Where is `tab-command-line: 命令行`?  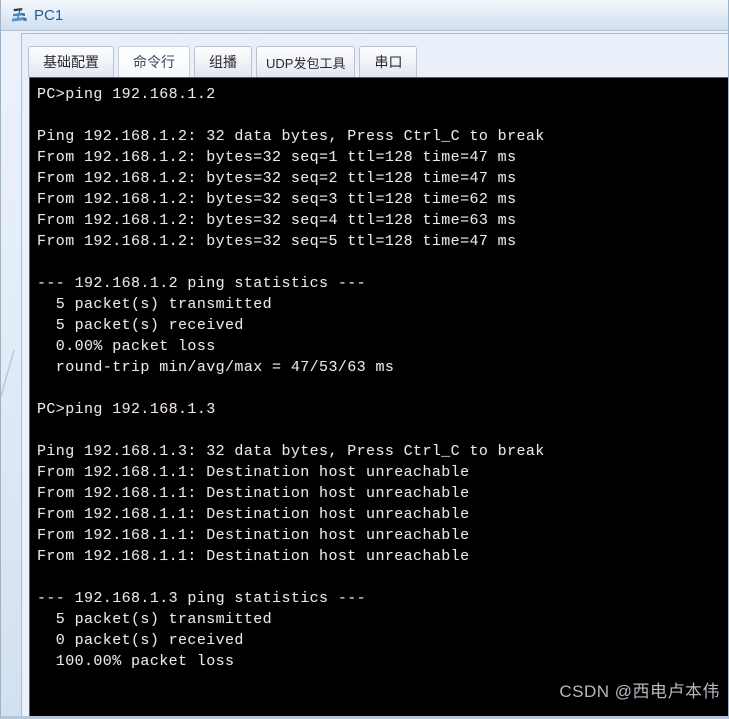 tab-command-line: 命令行 is located at coordinates (154, 61).